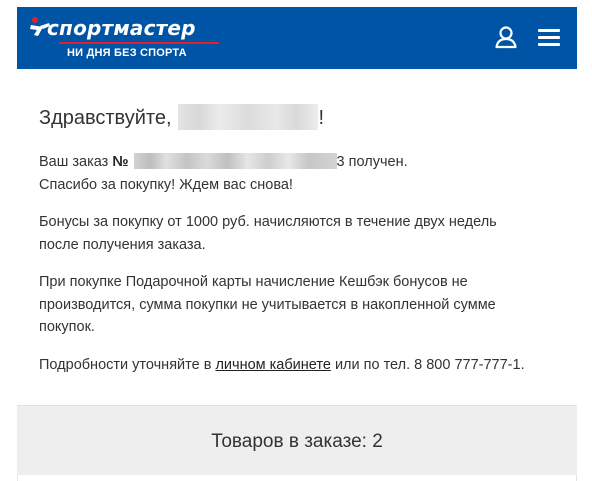 This screenshot has width=592, height=481. I want to click on redacted-customer-name, so click(247, 117).